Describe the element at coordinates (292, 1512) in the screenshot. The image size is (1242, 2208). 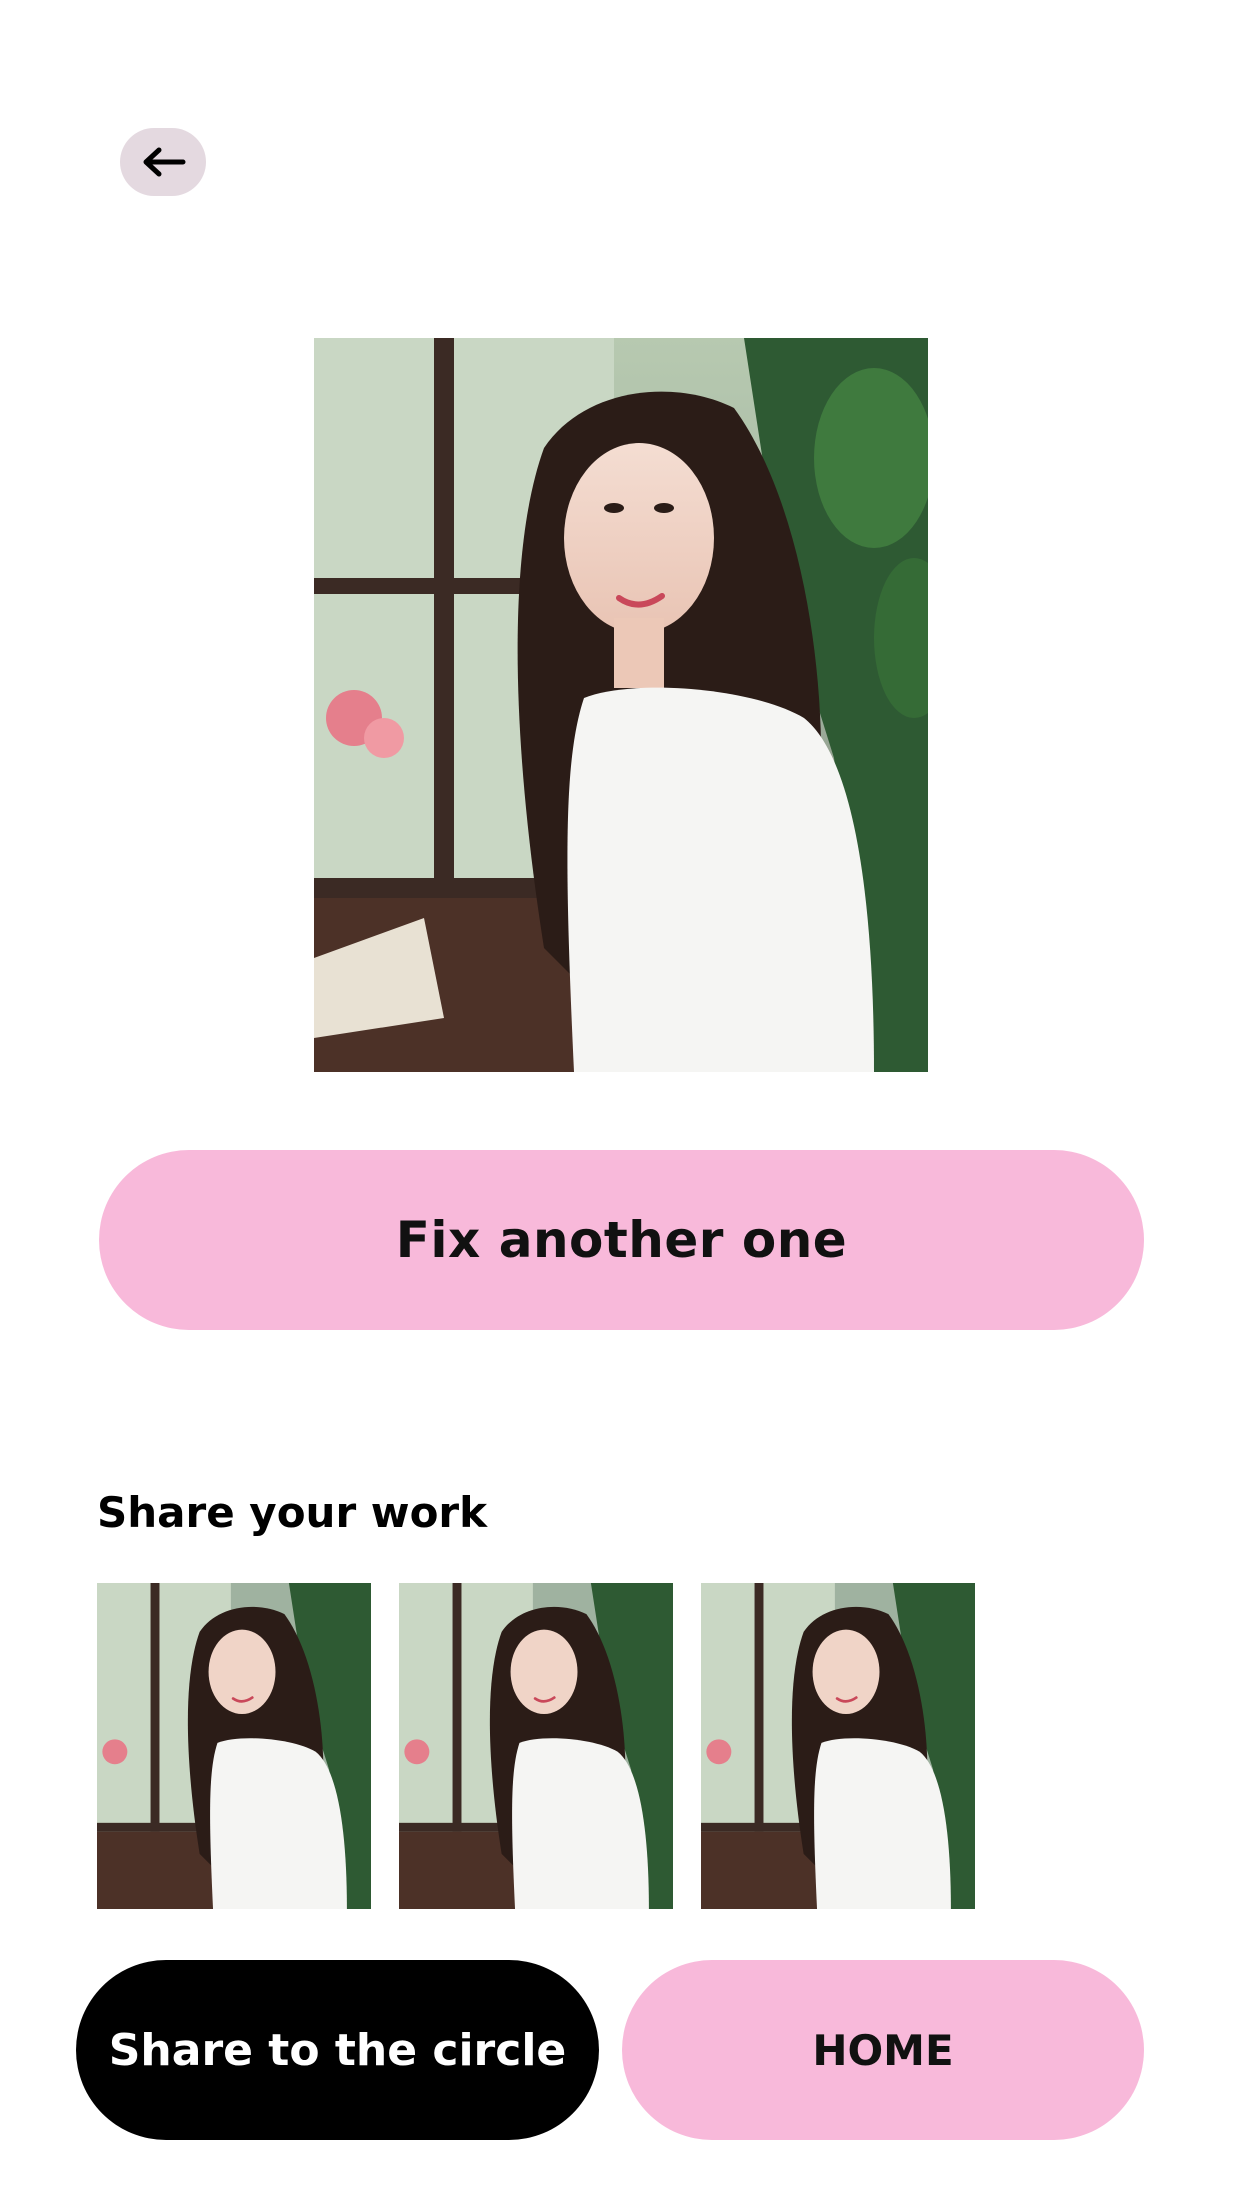
I see `share-section-title: Share your work` at that location.